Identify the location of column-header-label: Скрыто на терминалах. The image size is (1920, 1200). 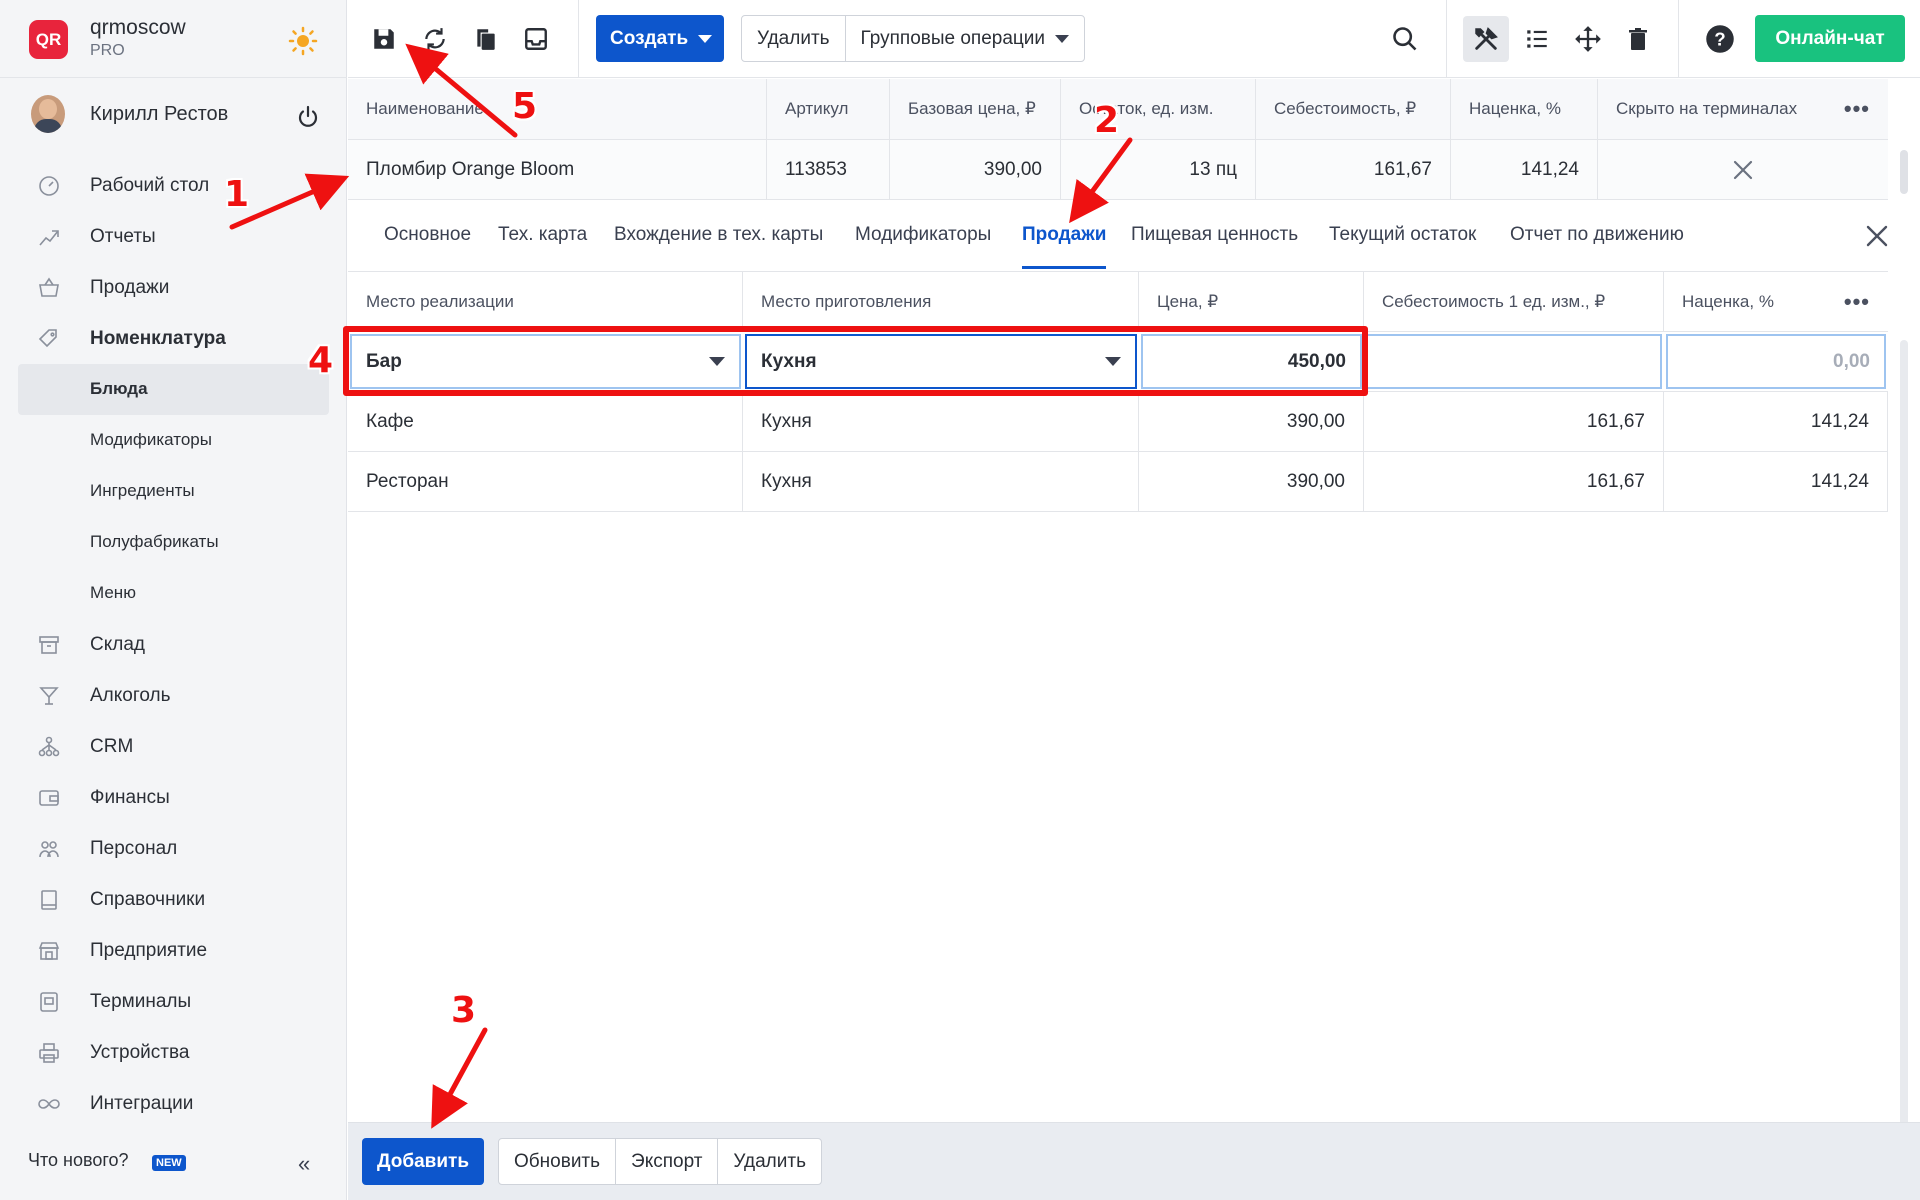
(1707, 108).